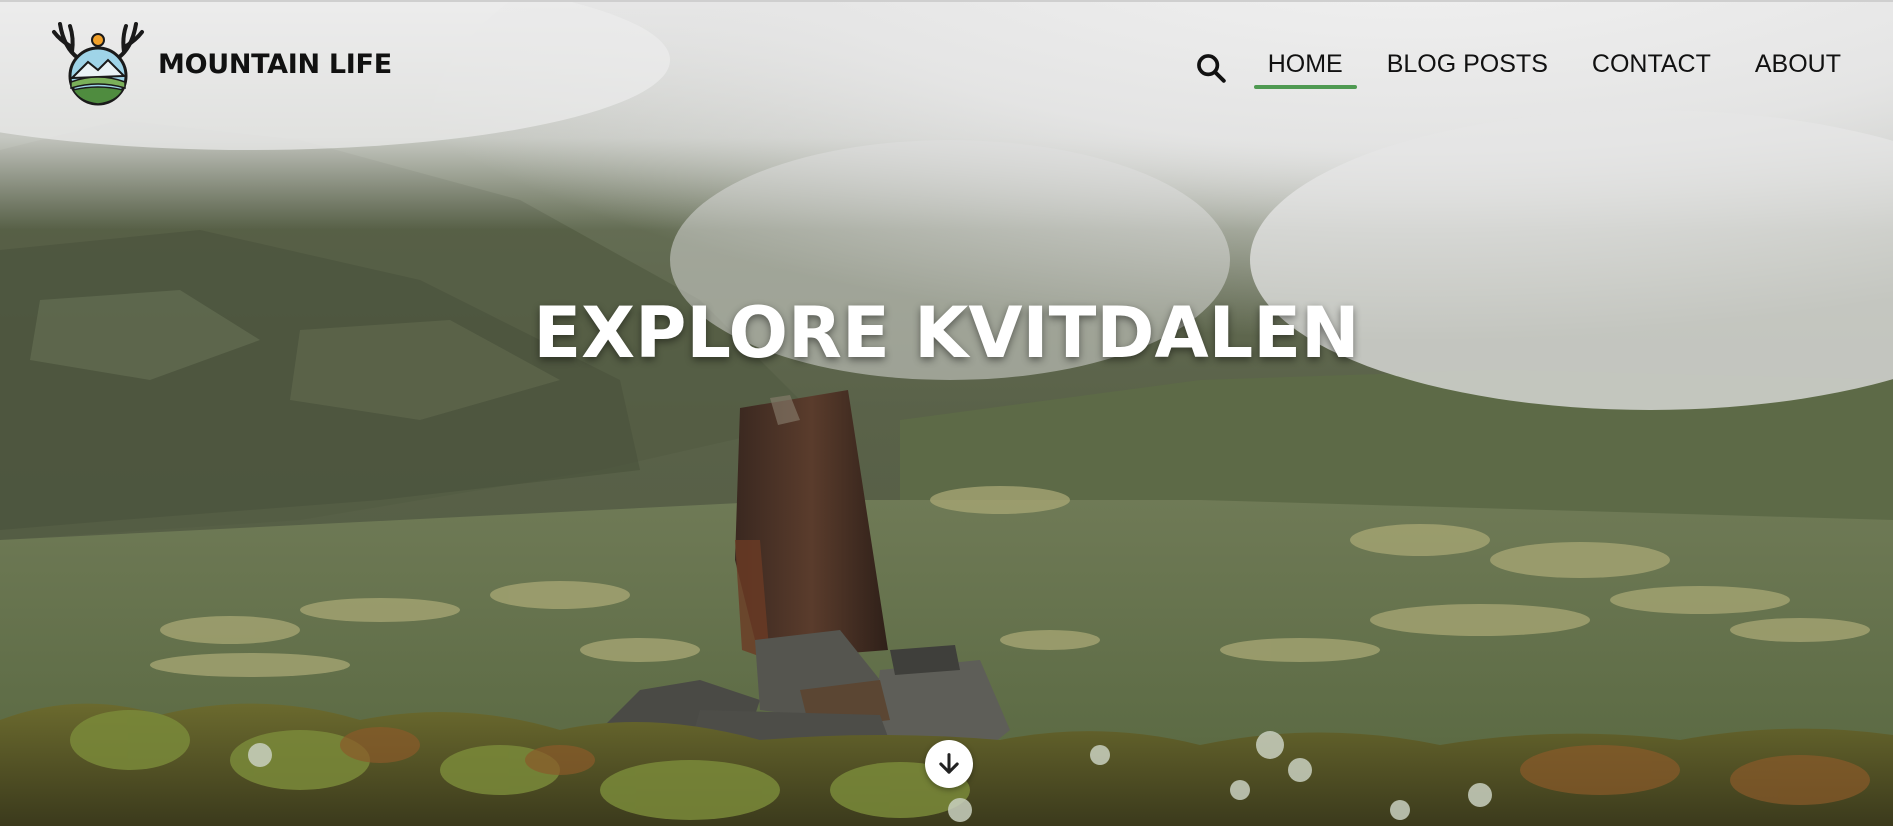  Describe the element at coordinates (1467, 67) in the screenshot. I see `nav-item-blog-posts: BLOG POSTS` at that location.